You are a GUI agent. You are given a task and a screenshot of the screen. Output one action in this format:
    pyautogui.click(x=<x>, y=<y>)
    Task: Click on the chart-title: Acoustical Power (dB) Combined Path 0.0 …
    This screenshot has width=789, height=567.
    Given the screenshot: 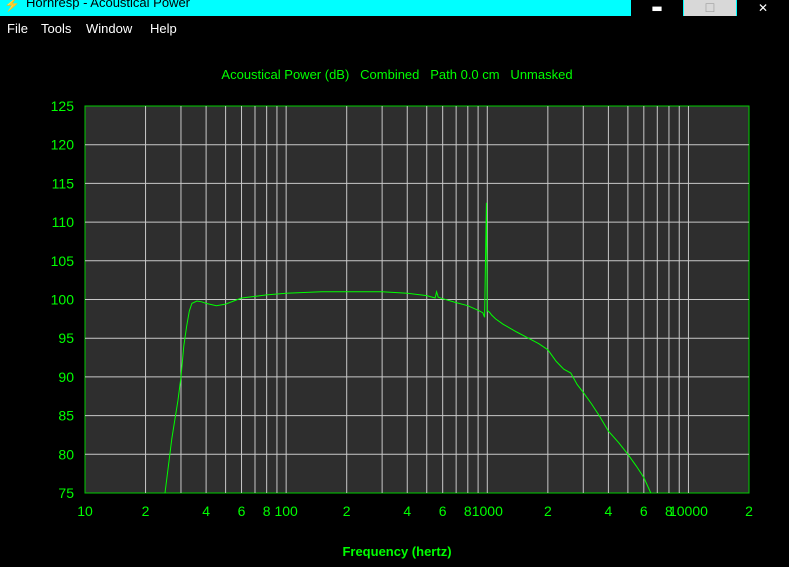 What is the action you would take?
    pyautogui.click(x=396, y=74)
    